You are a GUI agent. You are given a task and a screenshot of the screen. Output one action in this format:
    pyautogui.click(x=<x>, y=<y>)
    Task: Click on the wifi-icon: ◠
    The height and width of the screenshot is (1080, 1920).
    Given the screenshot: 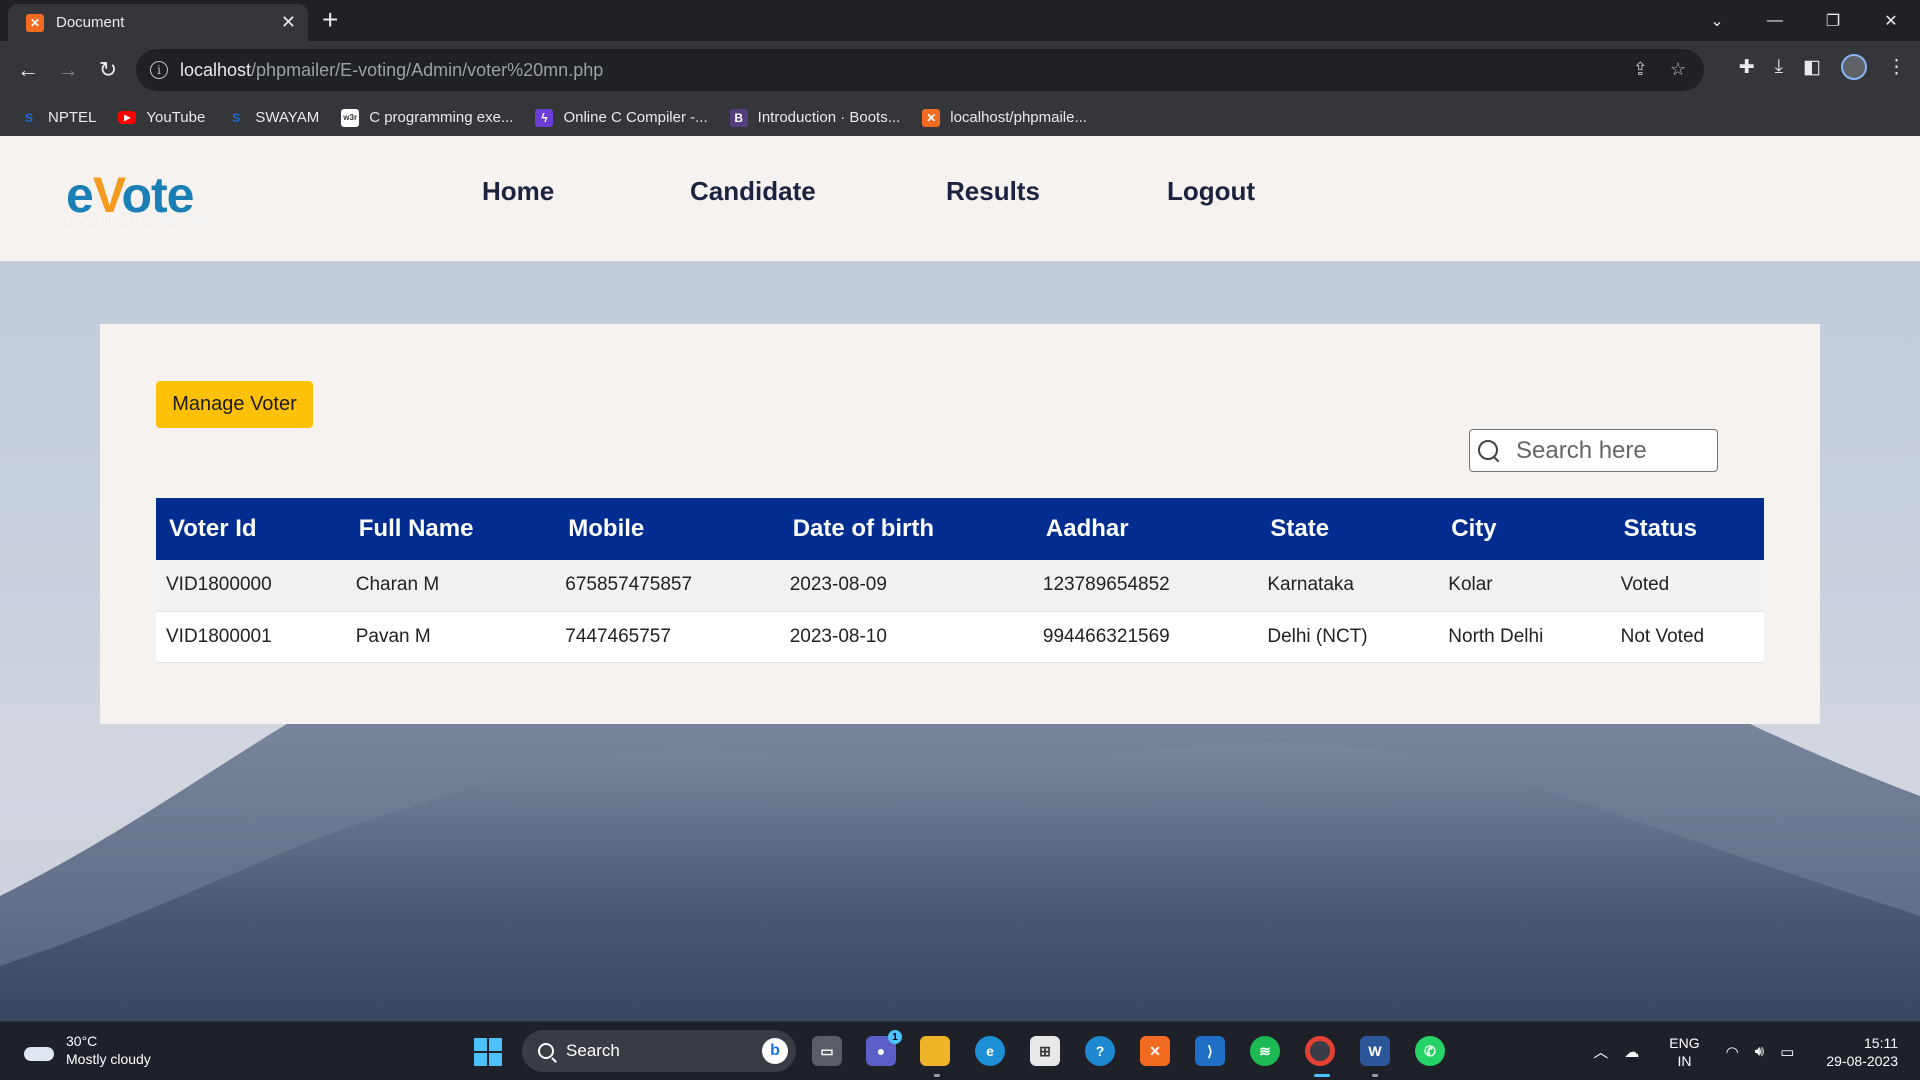 What is the action you would take?
    pyautogui.click(x=1732, y=1052)
    